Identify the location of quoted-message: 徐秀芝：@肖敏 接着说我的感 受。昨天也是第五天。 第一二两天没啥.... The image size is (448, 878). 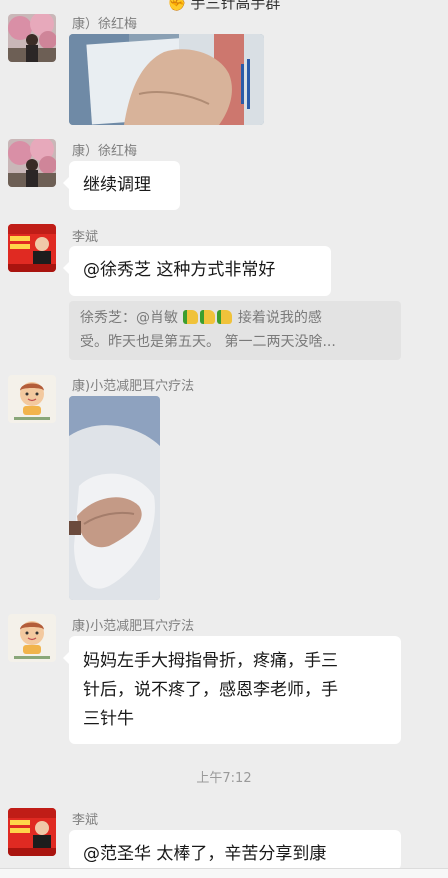
(235, 330).